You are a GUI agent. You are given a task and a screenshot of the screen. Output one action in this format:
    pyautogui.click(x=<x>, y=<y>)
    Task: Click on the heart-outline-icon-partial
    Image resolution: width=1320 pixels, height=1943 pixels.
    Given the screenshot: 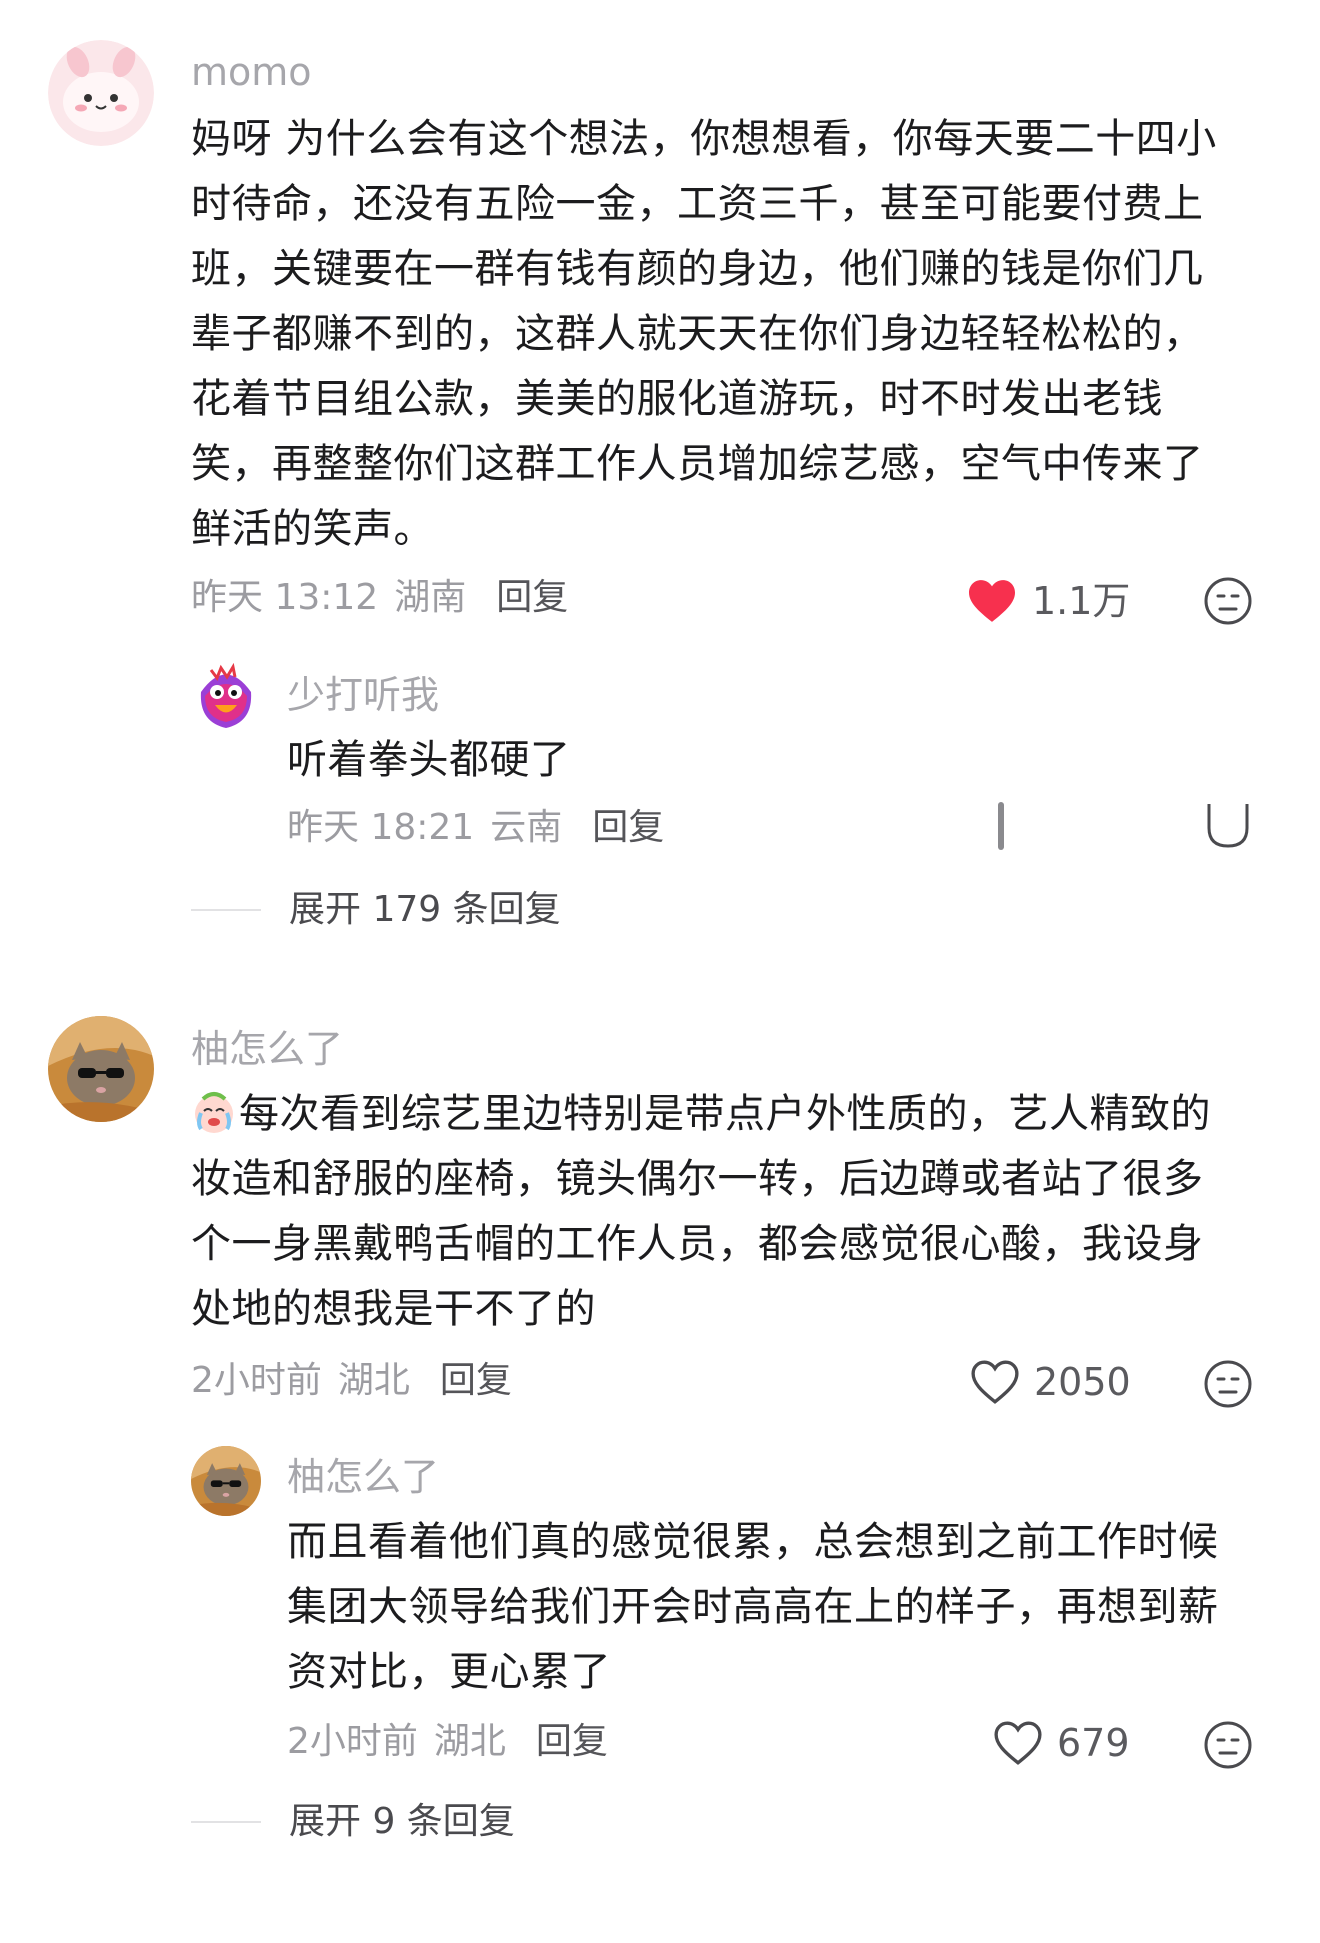 What is the action you would take?
    pyautogui.click(x=1001, y=826)
    